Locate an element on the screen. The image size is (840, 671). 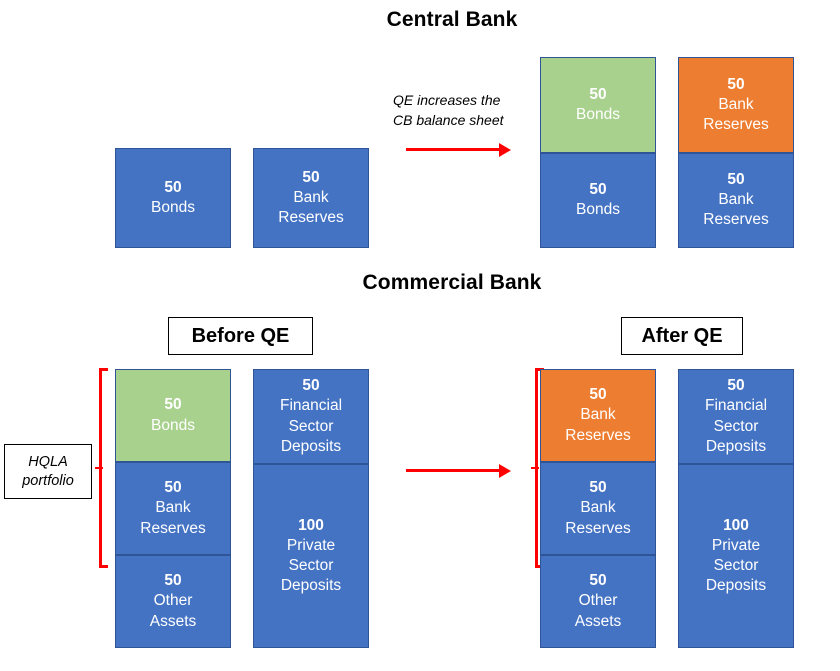
commercial-transition-arrow is located at coordinates (458, 471).